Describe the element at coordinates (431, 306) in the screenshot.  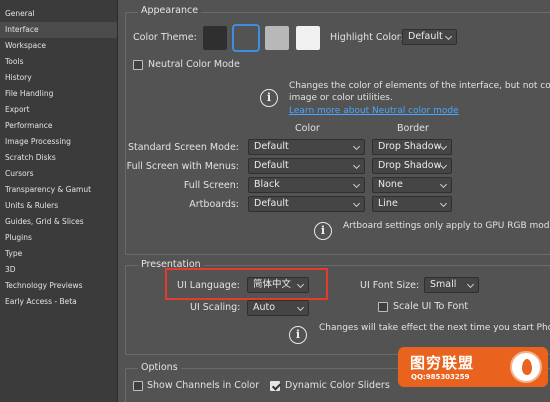
I see `scale-ui-label: Scale UI To Font` at that location.